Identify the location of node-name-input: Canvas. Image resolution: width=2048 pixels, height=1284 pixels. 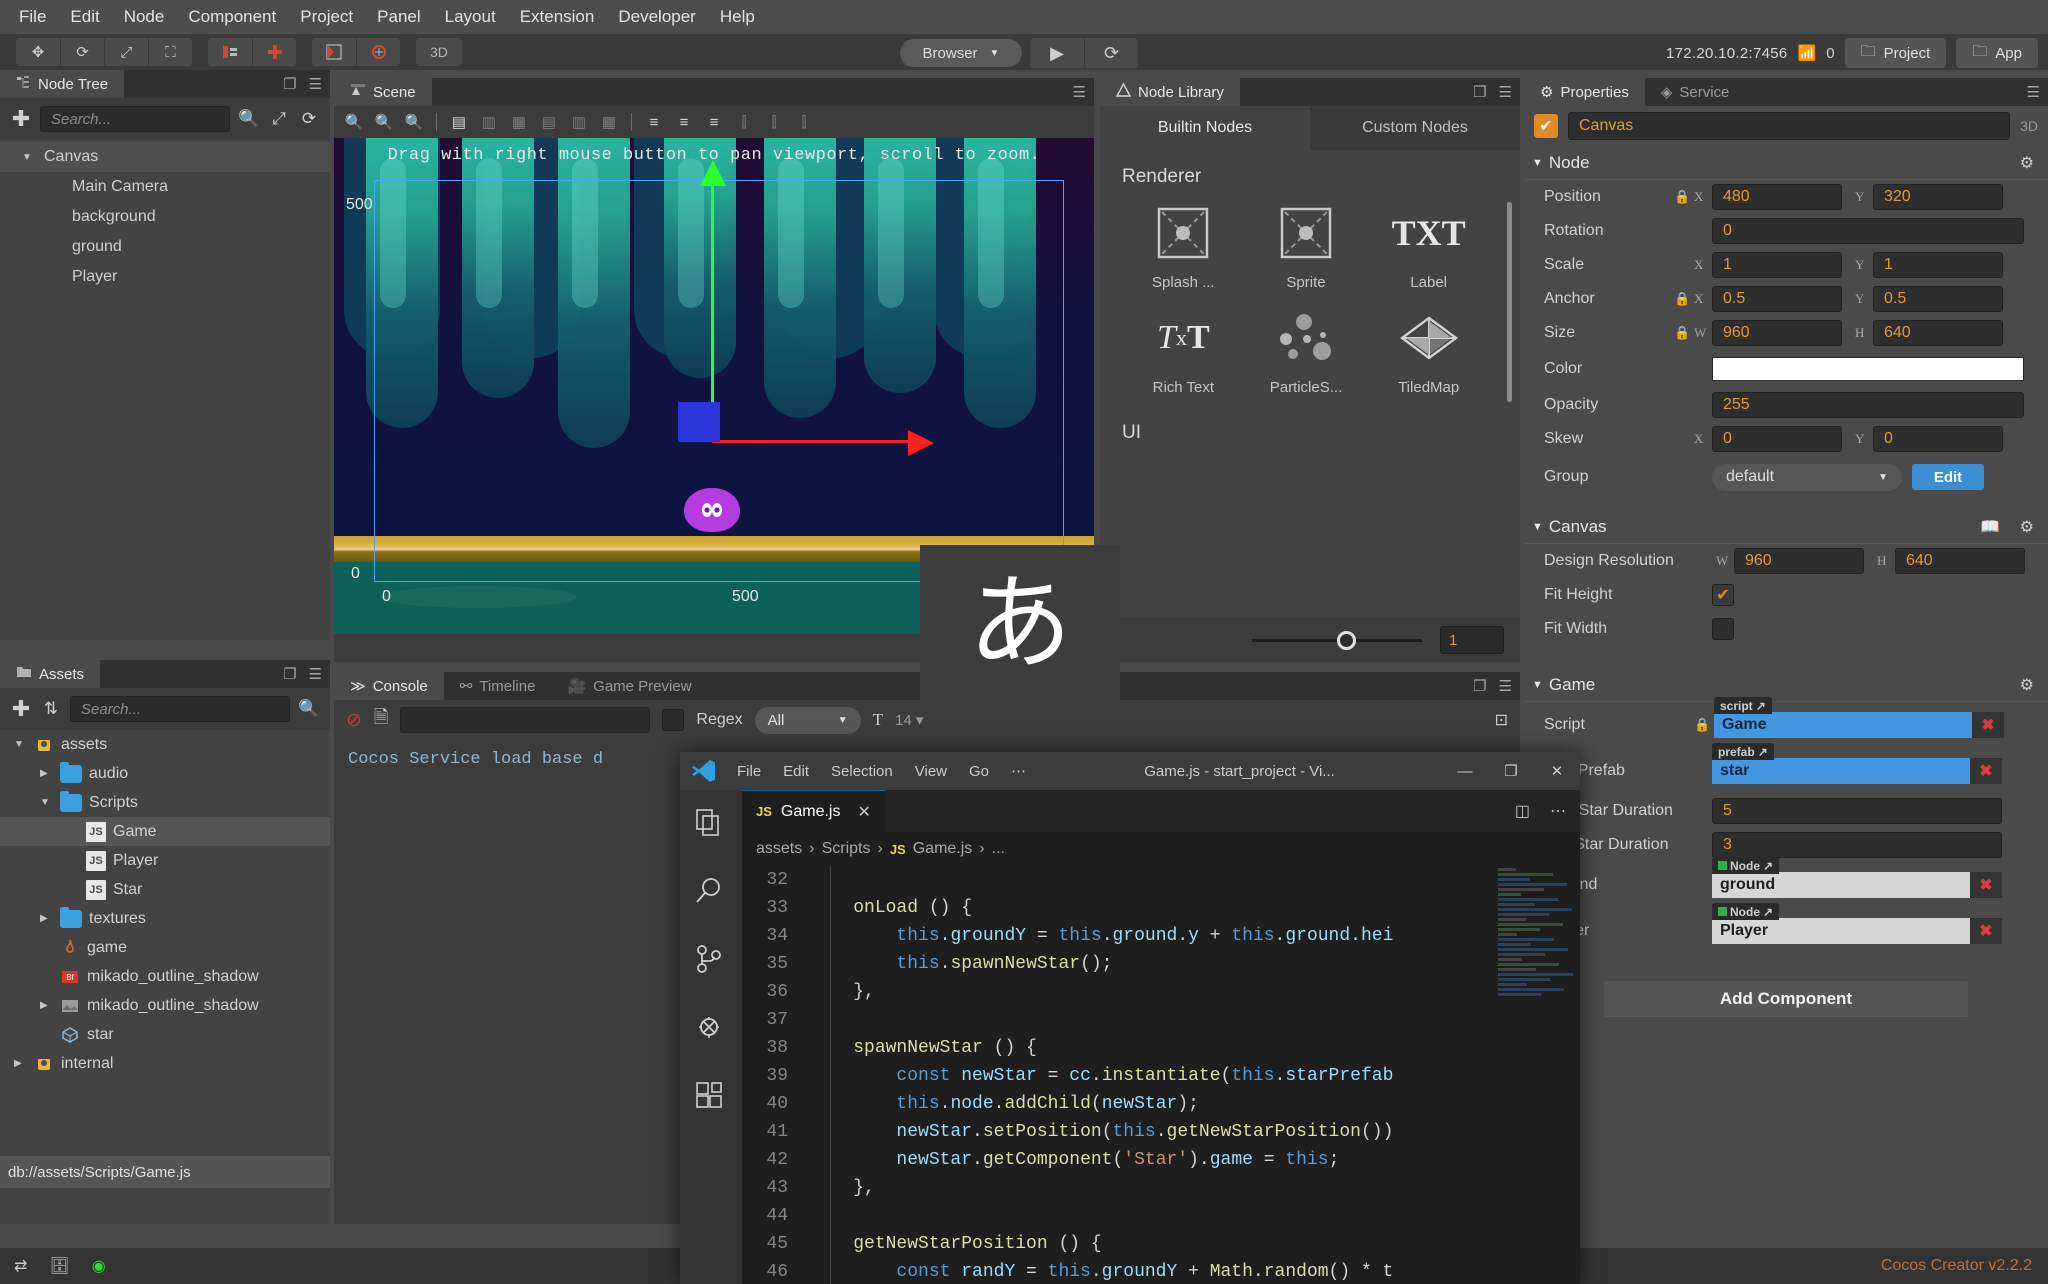
(1789, 126).